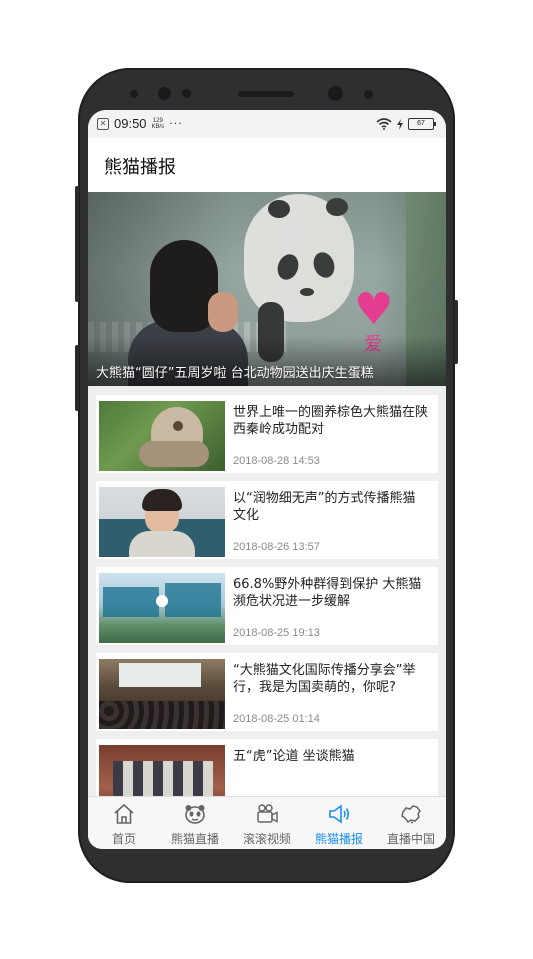 The width and height of the screenshot is (533, 959). I want to click on side-button, so click(77, 378).